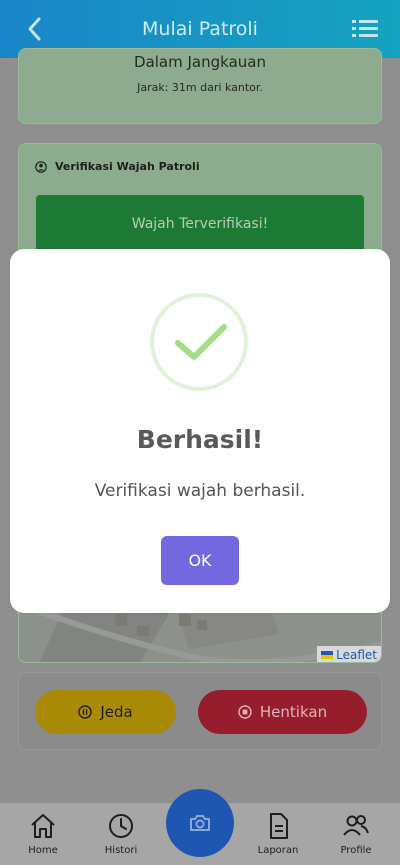 The height and width of the screenshot is (865, 400). What do you see at coordinates (356, 825) in the screenshot?
I see `users-icon` at bounding box center [356, 825].